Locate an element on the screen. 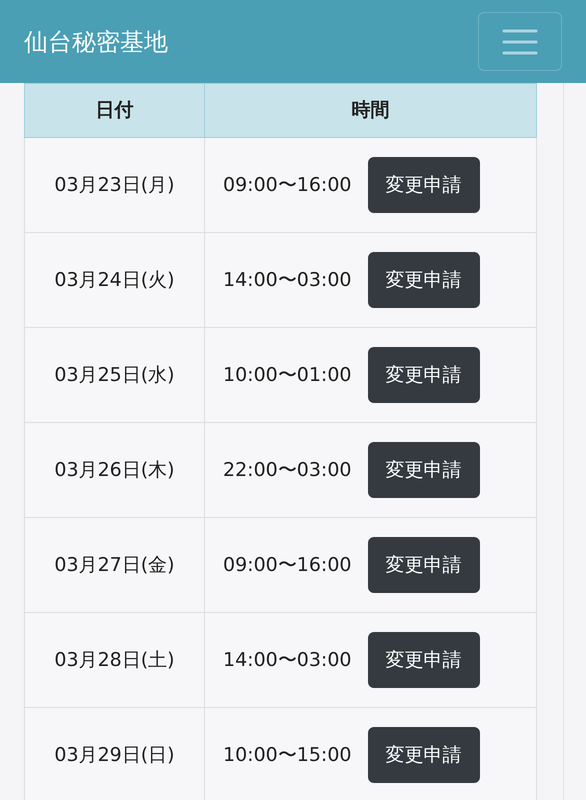  menu-button is located at coordinates (520, 41).